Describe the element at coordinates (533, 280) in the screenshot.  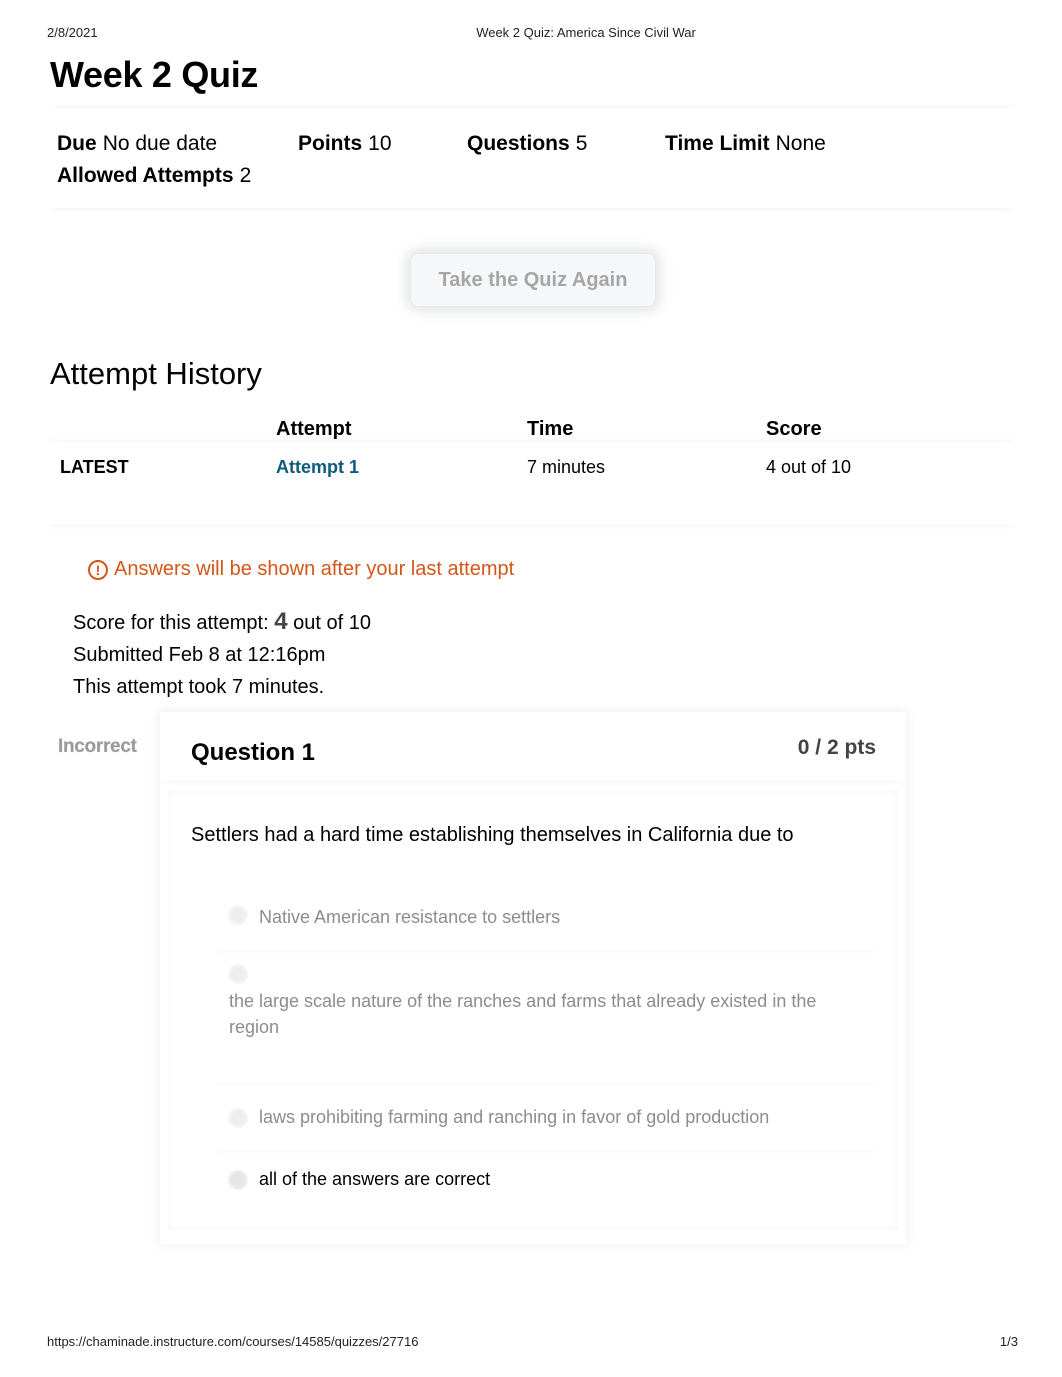
I see `take-quiz-again-button: Take the Quiz Again` at that location.